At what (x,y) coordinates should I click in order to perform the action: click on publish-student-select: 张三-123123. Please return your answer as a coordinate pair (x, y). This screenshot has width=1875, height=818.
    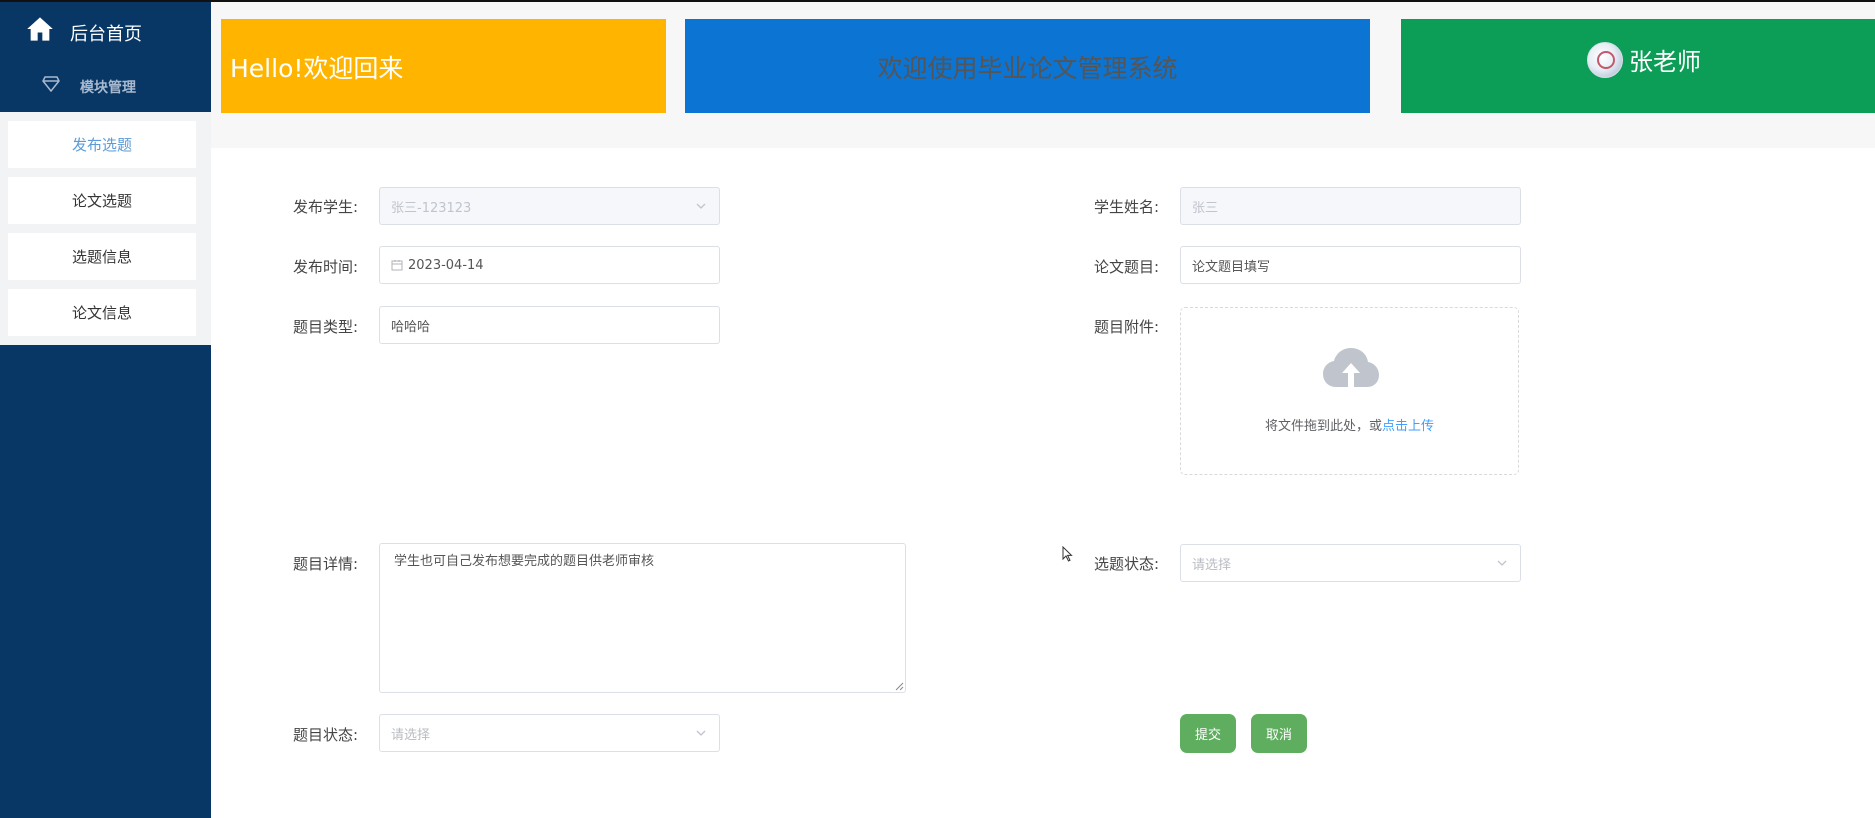
    Looking at the image, I should click on (549, 206).